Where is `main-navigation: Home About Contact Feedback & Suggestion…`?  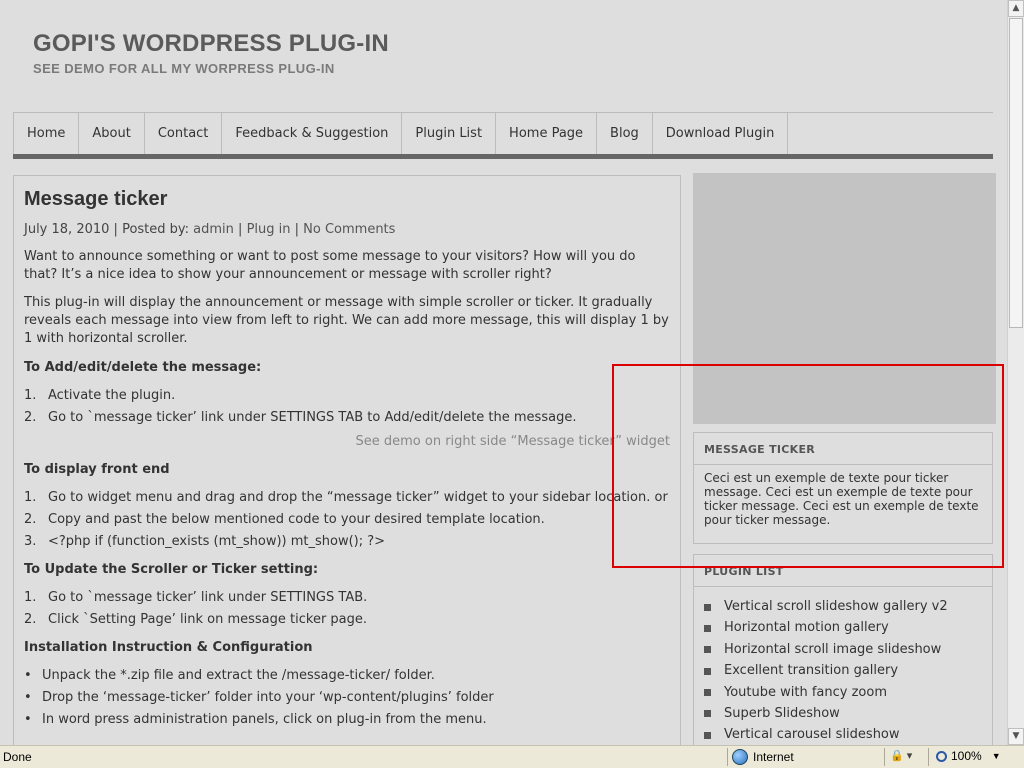 main-navigation: Home About Contact Feedback & Suggestion… is located at coordinates (503, 135).